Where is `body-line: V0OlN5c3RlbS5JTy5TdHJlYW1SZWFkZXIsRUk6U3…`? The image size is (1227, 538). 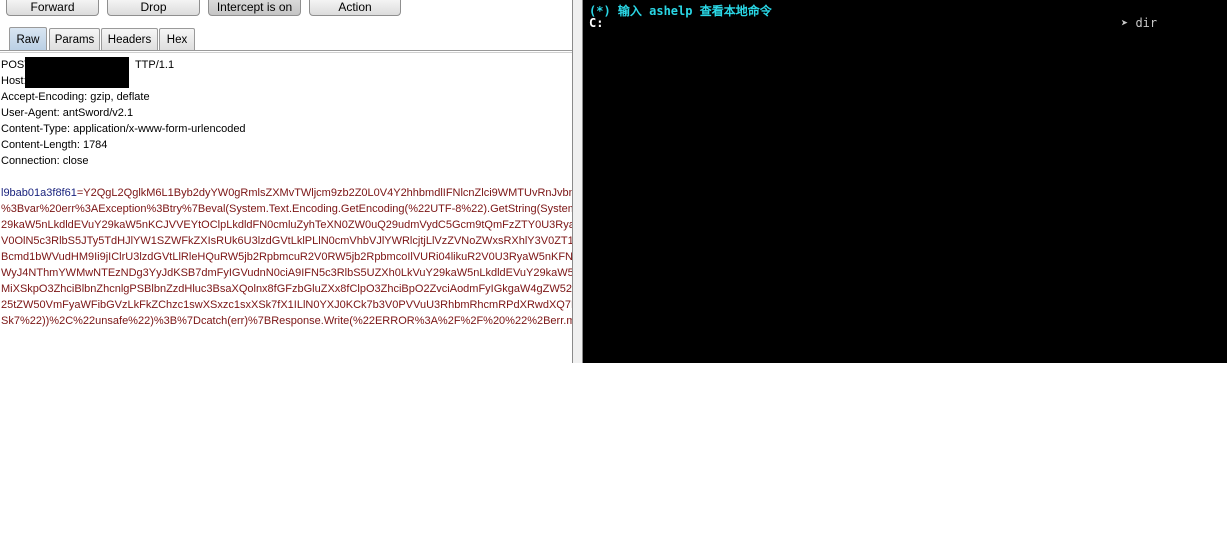 body-line: V0OlN5c3RlbS5JTy5TdHJlYW1SZWFkZXIsRUk6U3… is located at coordinates (286, 241).